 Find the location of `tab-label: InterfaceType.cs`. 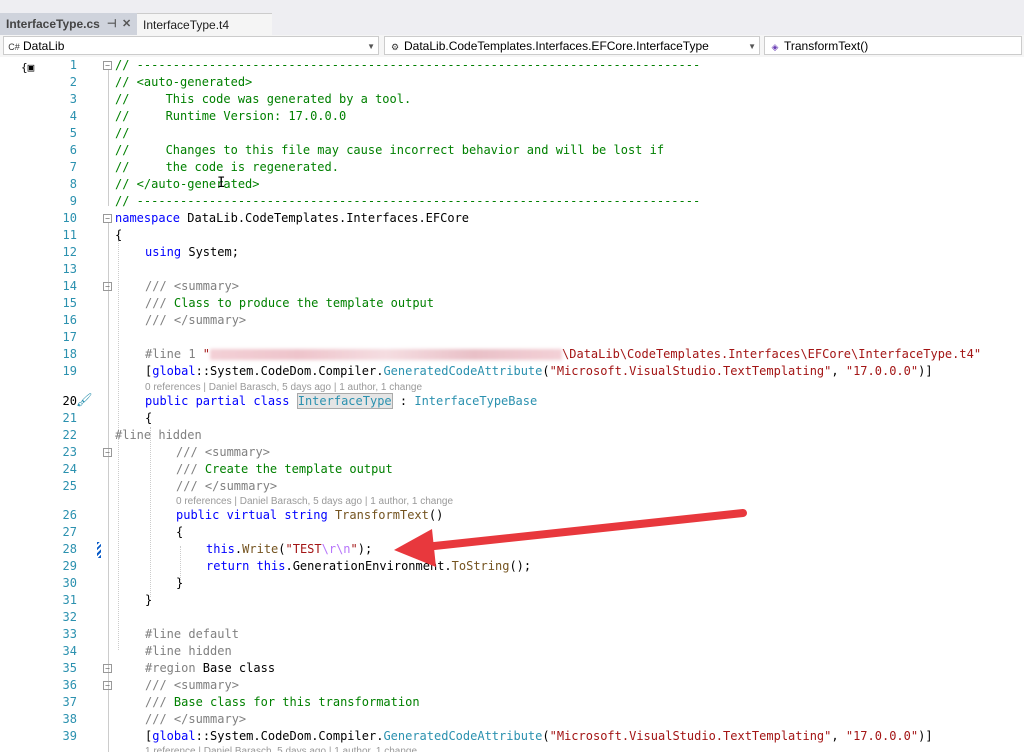

tab-label: InterfaceType.cs is located at coordinates (53, 24).